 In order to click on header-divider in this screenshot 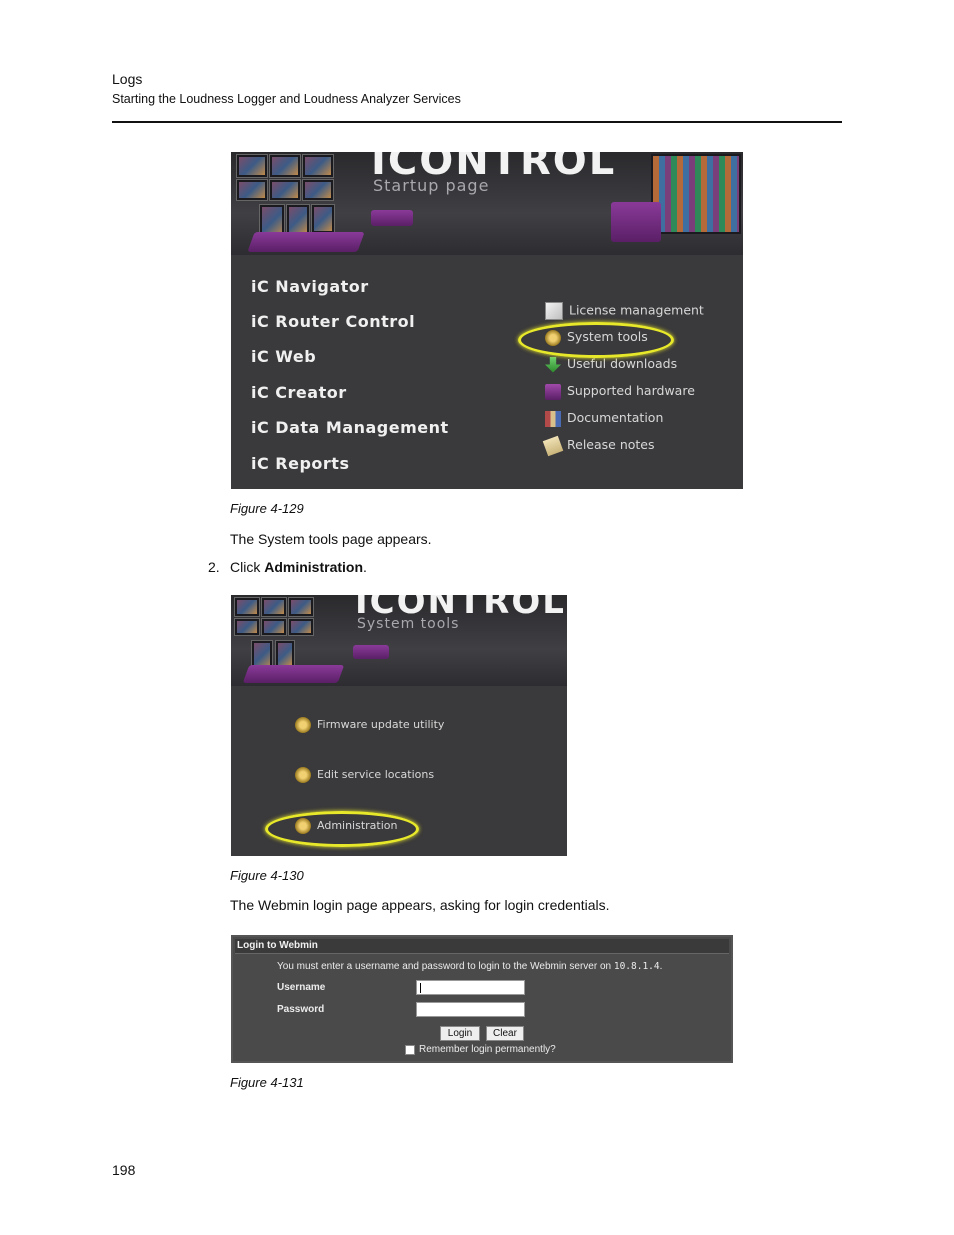, I will do `click(477, 122)`.